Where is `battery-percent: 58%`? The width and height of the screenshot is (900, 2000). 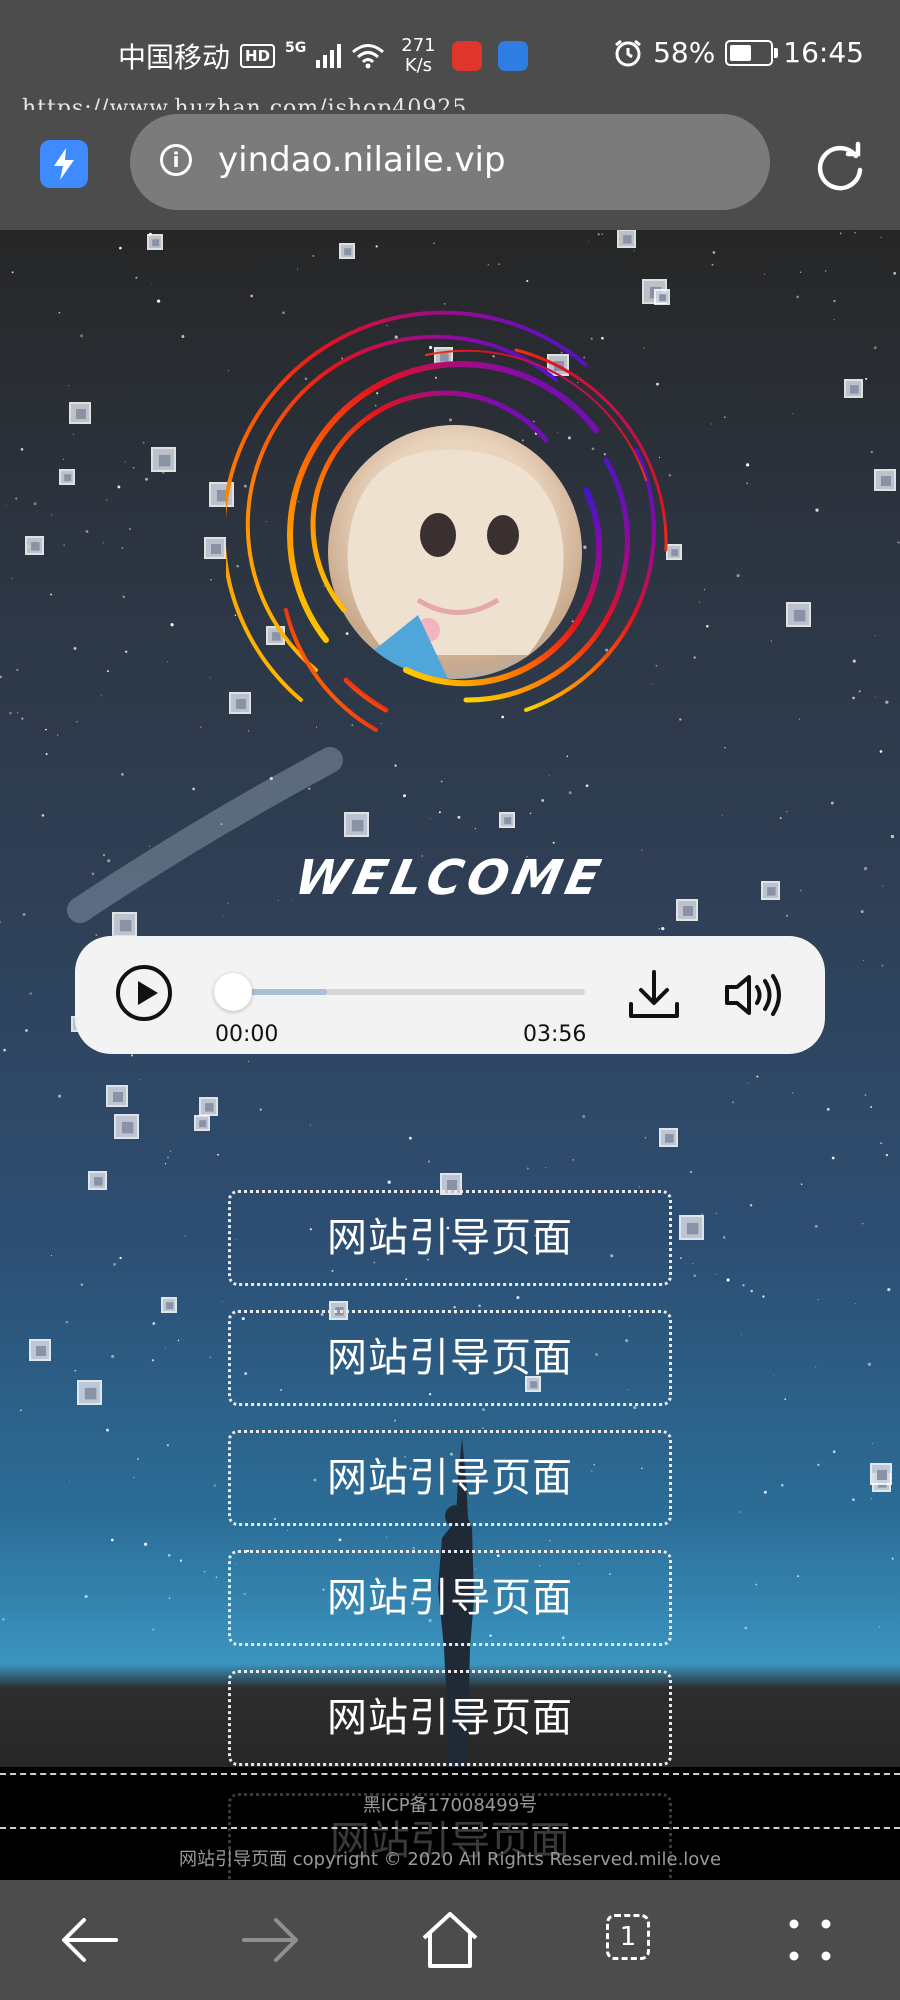
battery-percent: 58% is located at coordinates (684, 52).